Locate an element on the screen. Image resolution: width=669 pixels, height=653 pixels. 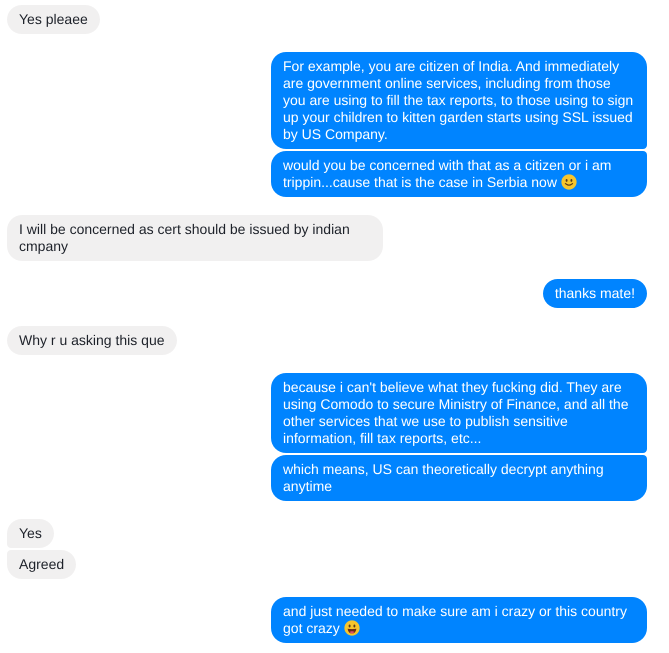
message-bubble: For example, you are citizen of India. And immediately are government online services, including from those you are using to fill the tax reports, to those using to sign up your children to kitten garden starts using SSL issued by US Company. is located at coordinates (459, 100).